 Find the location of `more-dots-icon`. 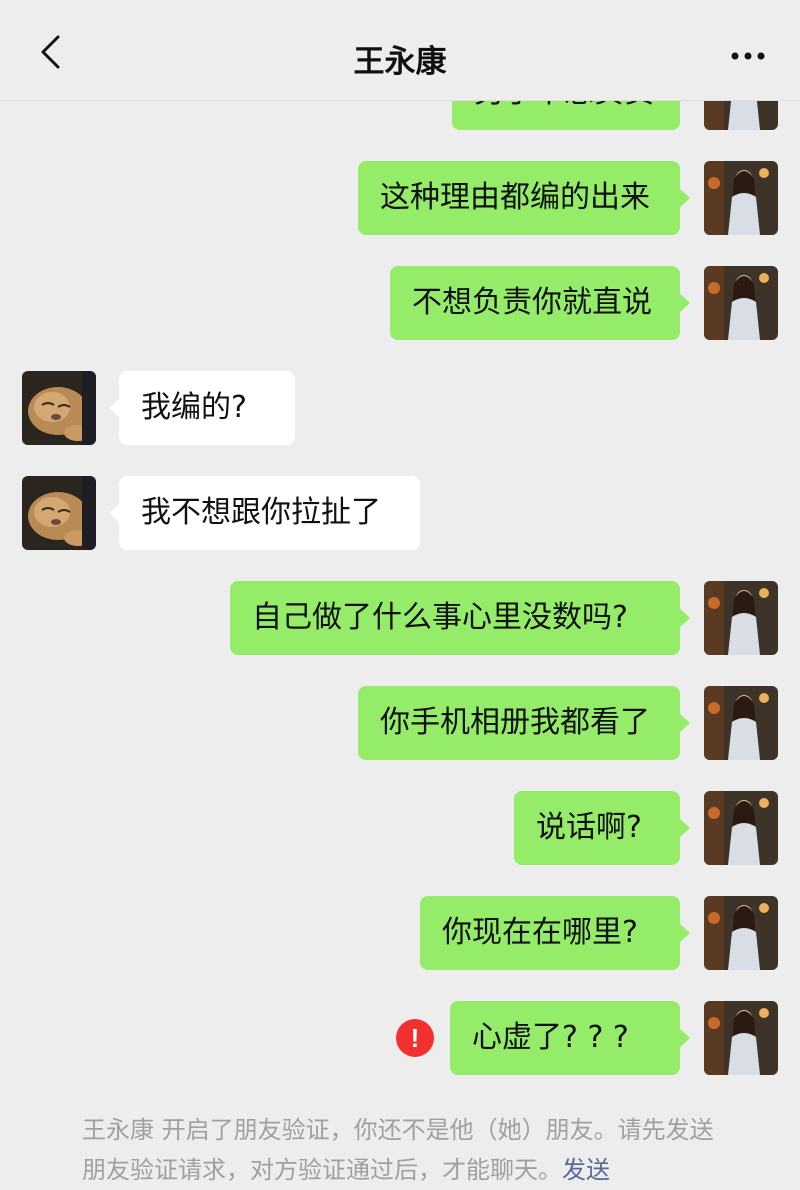

more-dots-icon is located at coordinates (748, 56).